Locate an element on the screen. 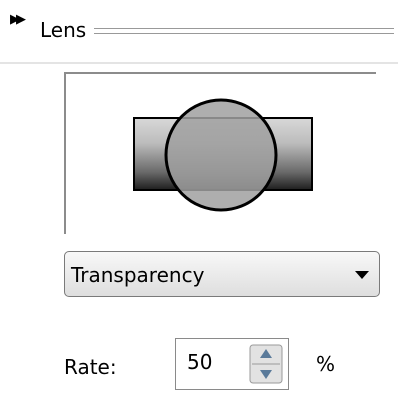 The height and width of the screenshot is (407, 398). rate-value: 50 is located at coordinates (200, 362).